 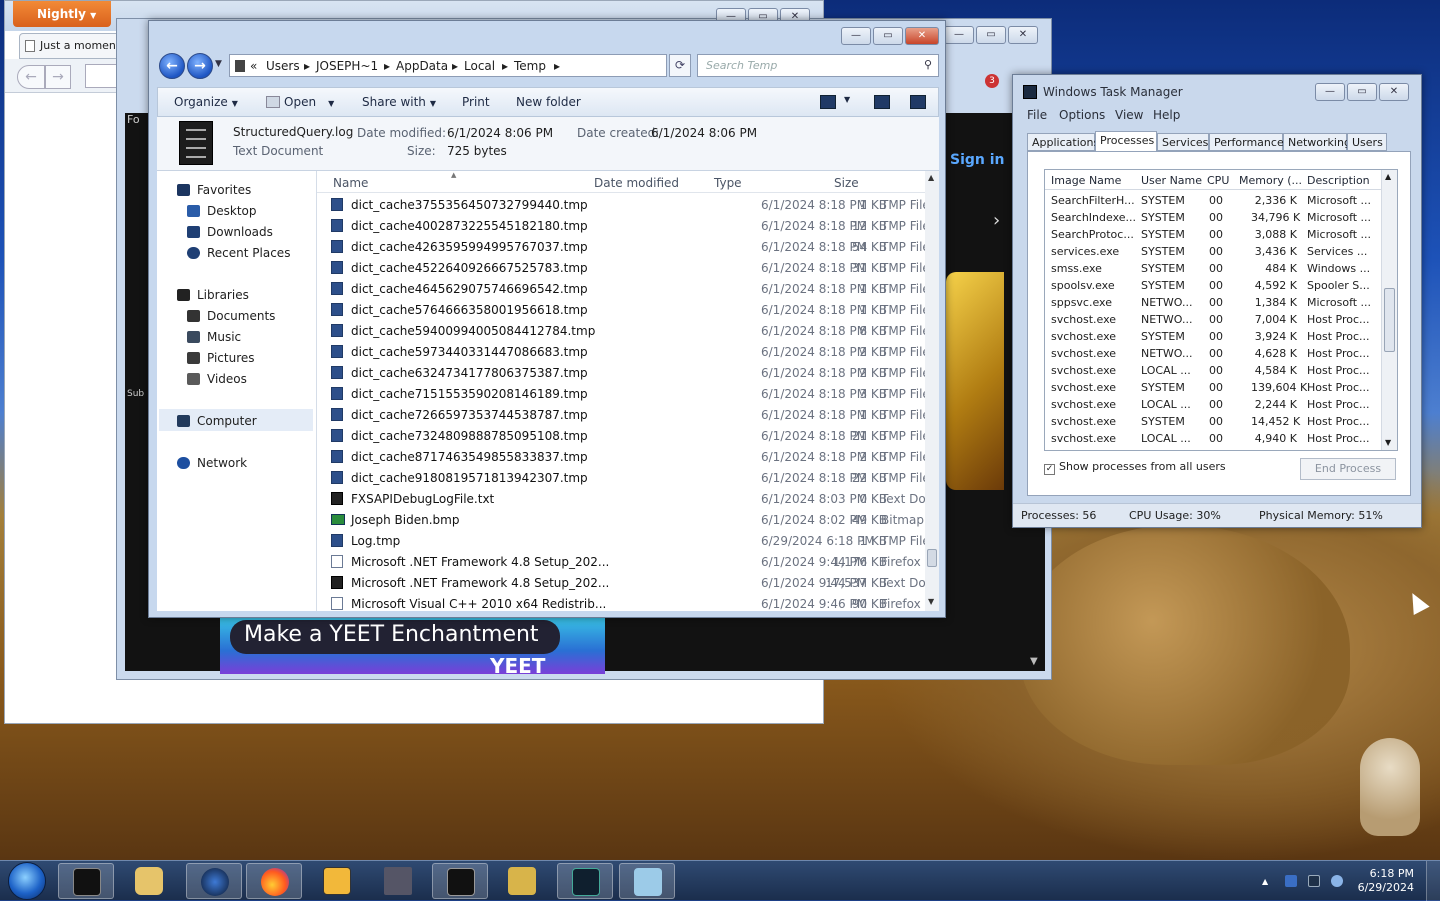 I want to click on column-type: Type, so click(x=728, y=183).